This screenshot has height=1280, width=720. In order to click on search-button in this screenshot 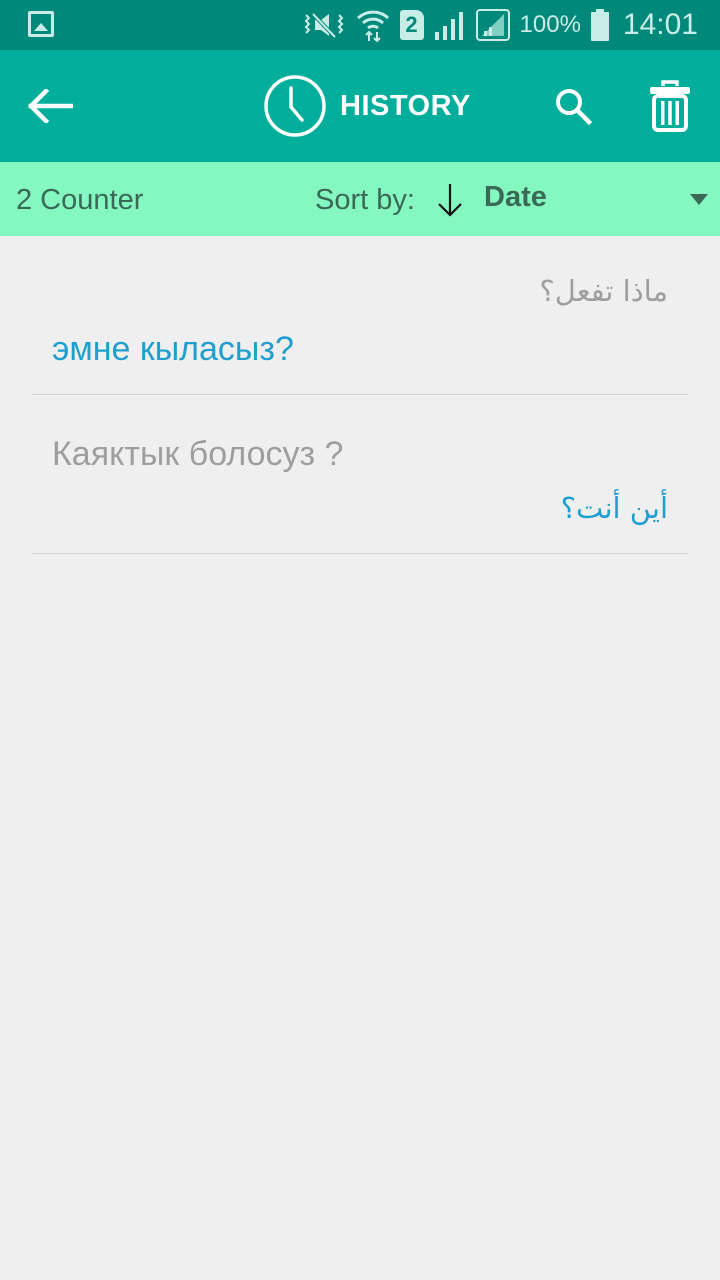, I will do `click(573, 106)`.